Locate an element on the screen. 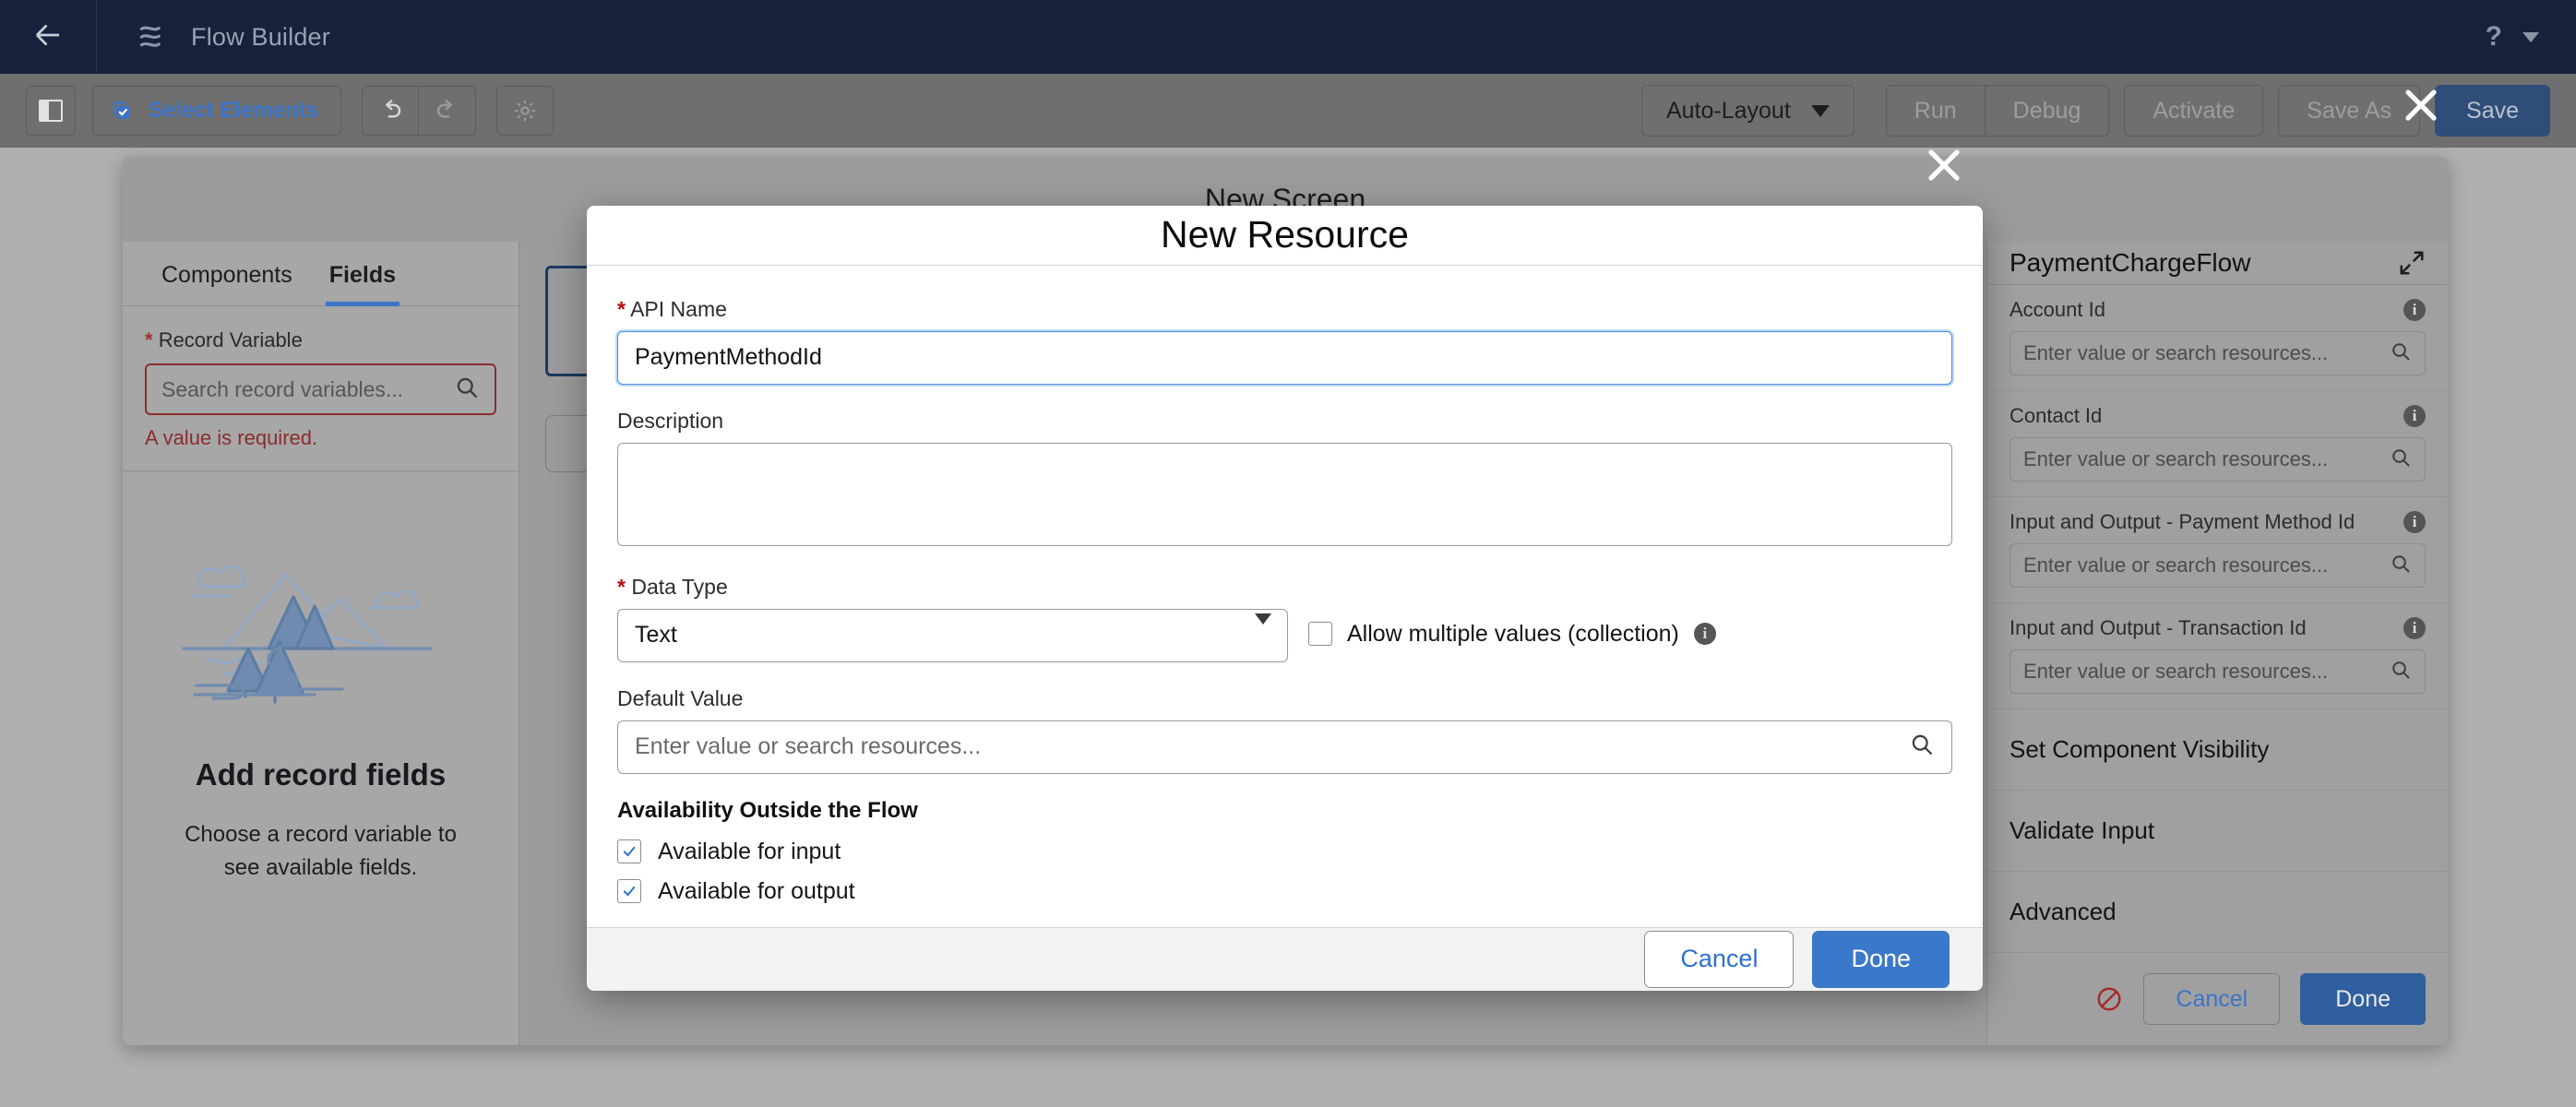  property-field-label: Input and Output - Transaction Id is located at coordinates (2158, 627).